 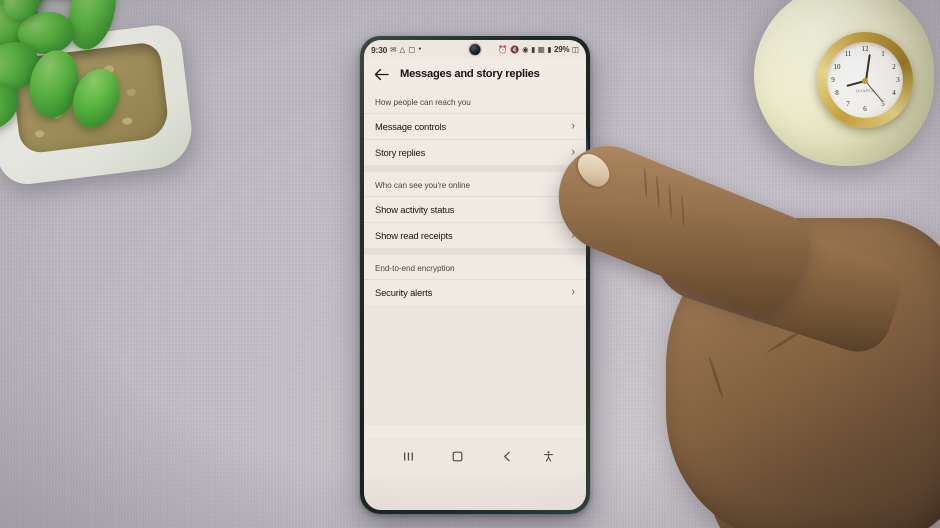 What do you see at coordinates (883, 54) in the screenshot?
I see `clock-numeral: 1` at bounding box center [883, 54].